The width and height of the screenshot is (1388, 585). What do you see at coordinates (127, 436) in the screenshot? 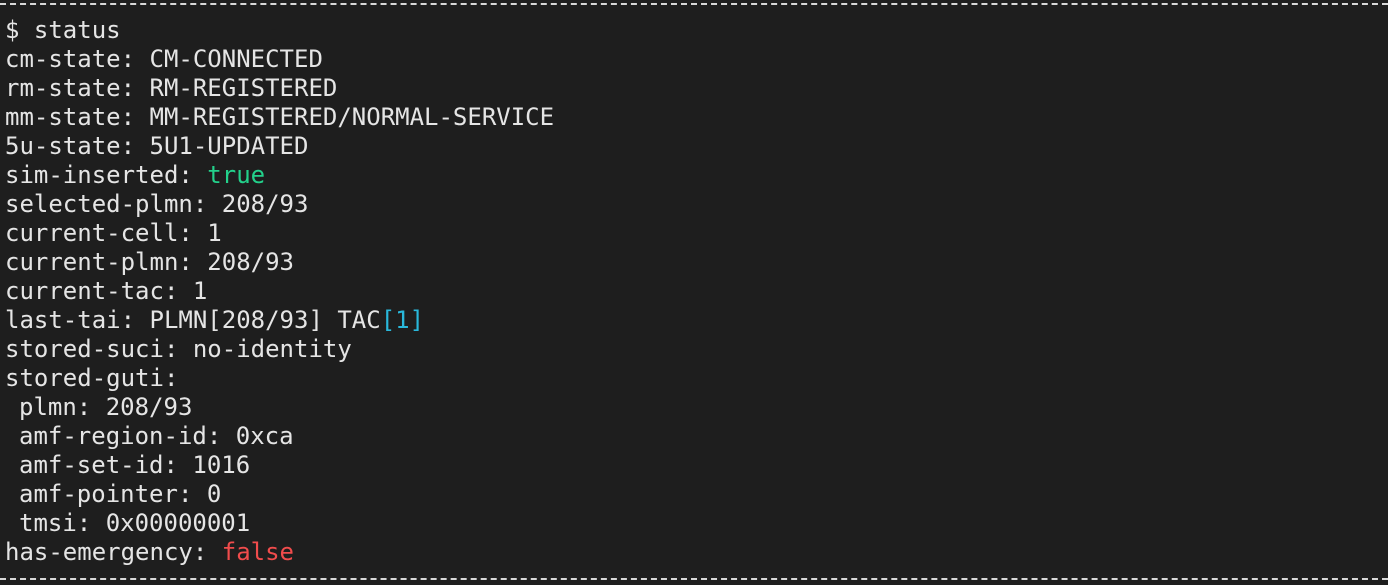
I see `amf-region-id-key: amf-region-id:` at bounding box center [127, 436].